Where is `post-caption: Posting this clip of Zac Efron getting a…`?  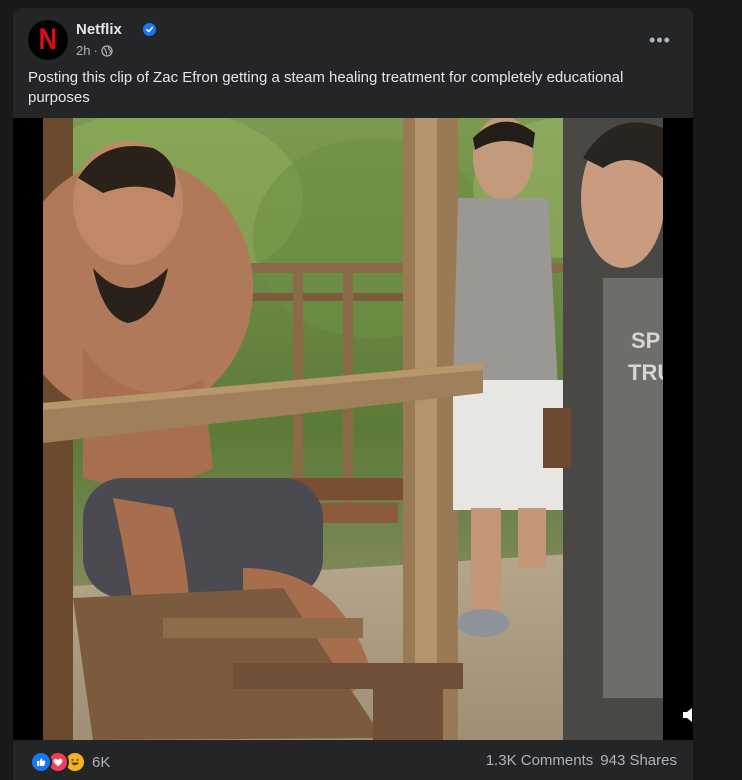
post-caption: Posting this clip of Zac Efron getting a… is located at coordinates (326, 87).